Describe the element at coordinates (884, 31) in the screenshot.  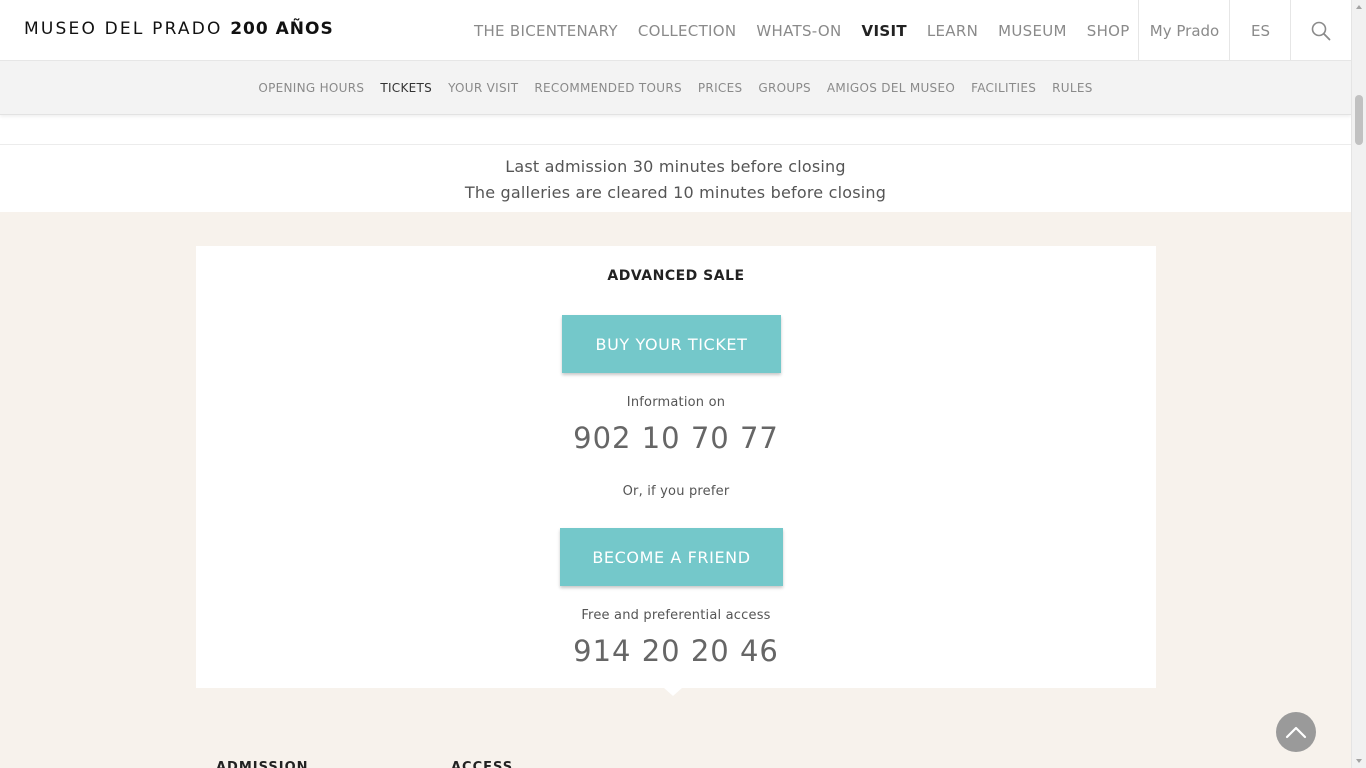
I see `nav-item-visit: VISIT` at that location.